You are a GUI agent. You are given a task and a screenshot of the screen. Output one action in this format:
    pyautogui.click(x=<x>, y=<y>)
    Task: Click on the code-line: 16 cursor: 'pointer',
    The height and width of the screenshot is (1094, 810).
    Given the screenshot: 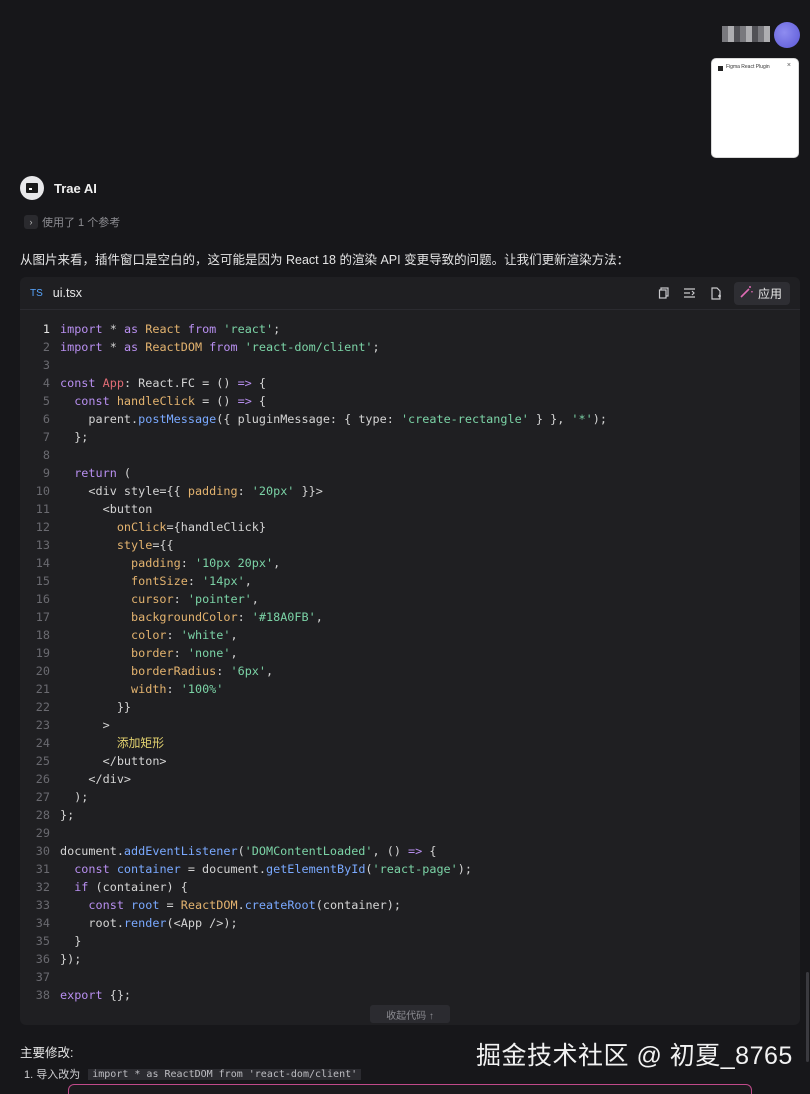 What is the action you would take?
    pyautogui.click(x=410, y=599)
    